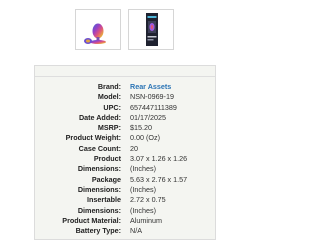  I want to click on detail-row-weight: Product Weight: 0.00 (Oz), so click(125, 138).